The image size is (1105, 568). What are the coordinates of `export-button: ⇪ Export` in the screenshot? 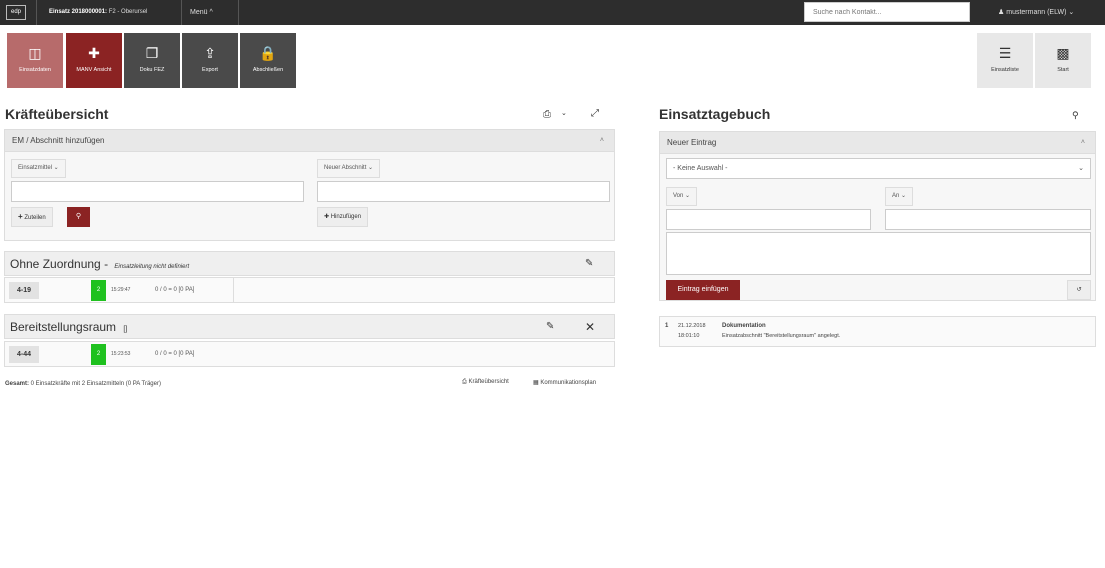 It's located at (210, 60).